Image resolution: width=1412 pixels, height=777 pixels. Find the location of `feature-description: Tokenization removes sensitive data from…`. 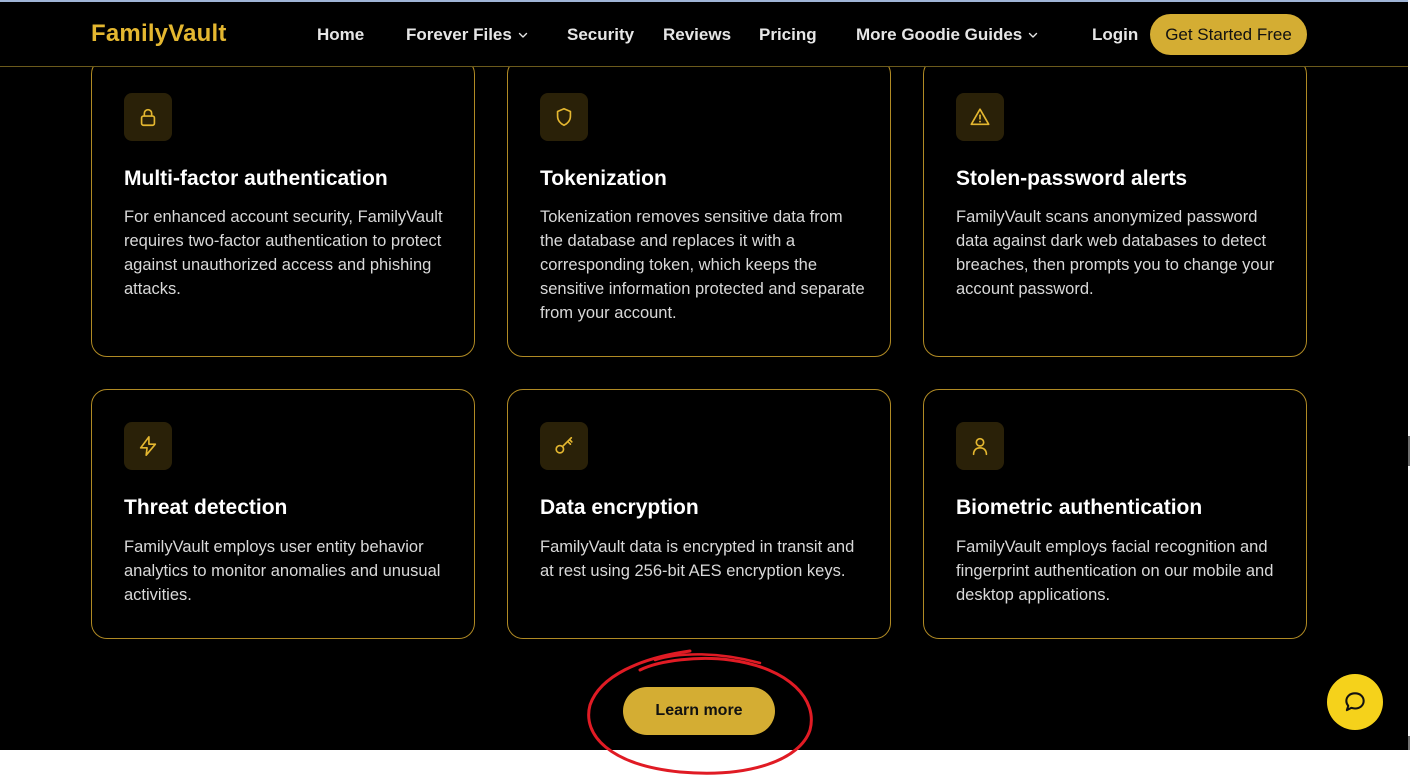

feature-description: Tokenization removes sensitive data from… is located at coordinates (702, 265).